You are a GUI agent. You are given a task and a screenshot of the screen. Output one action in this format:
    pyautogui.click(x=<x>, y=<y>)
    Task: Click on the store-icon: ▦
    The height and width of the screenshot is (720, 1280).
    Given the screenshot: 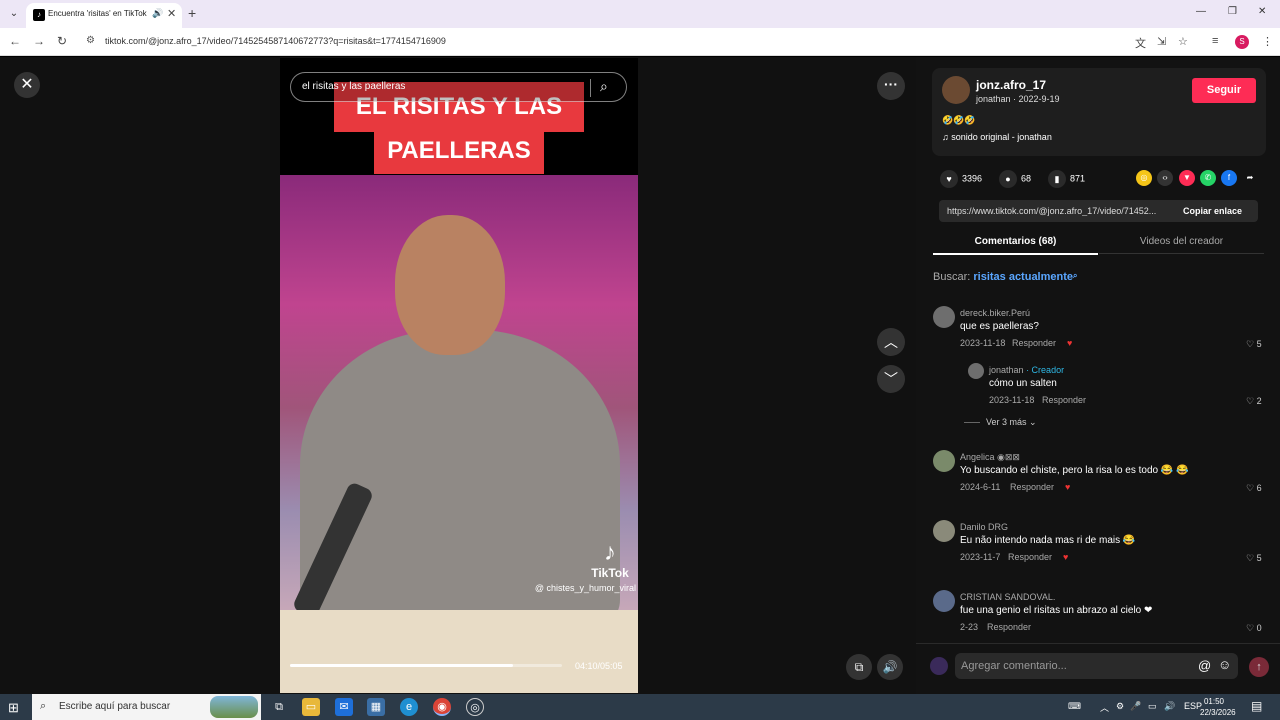 What is the action you would take?
    pyautogui.click(x=376, y=707)
    